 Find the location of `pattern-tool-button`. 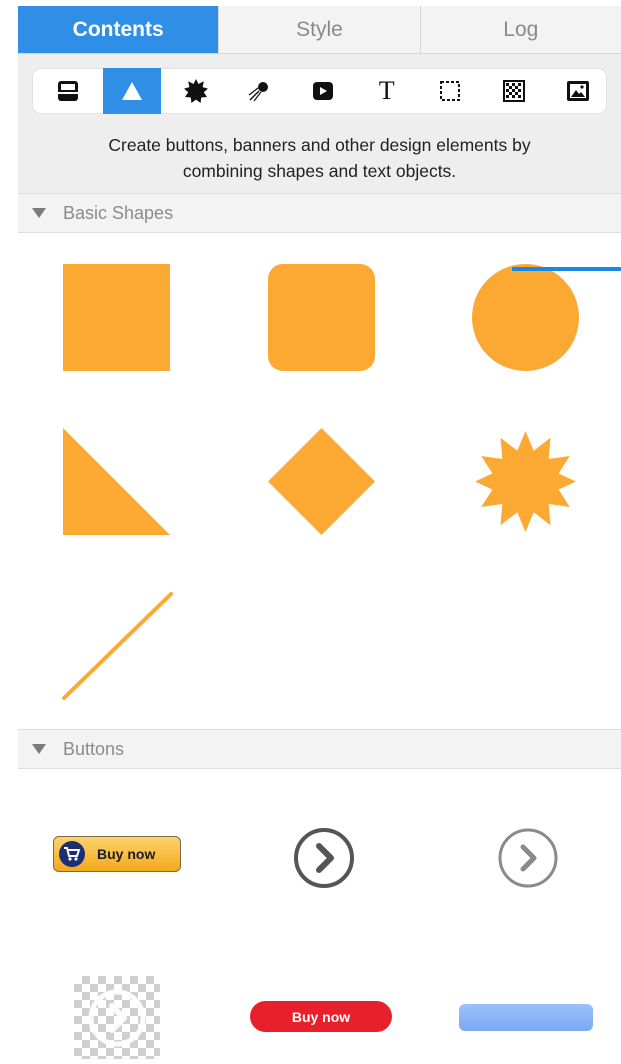

pattern-tool-button is located at coordinates (514, 91).